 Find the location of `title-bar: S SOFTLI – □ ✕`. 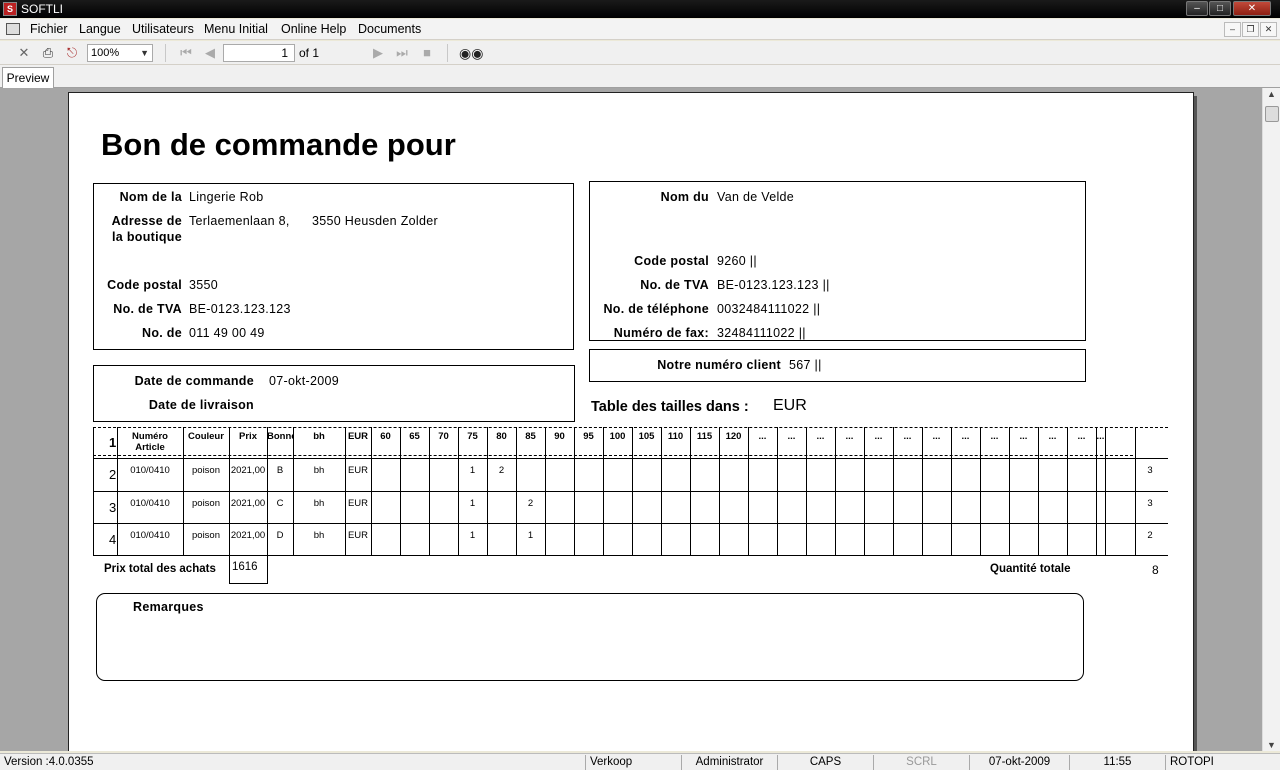

title-bar: S SOFTLI – □ ✕ is located at coordinates (640, 9).